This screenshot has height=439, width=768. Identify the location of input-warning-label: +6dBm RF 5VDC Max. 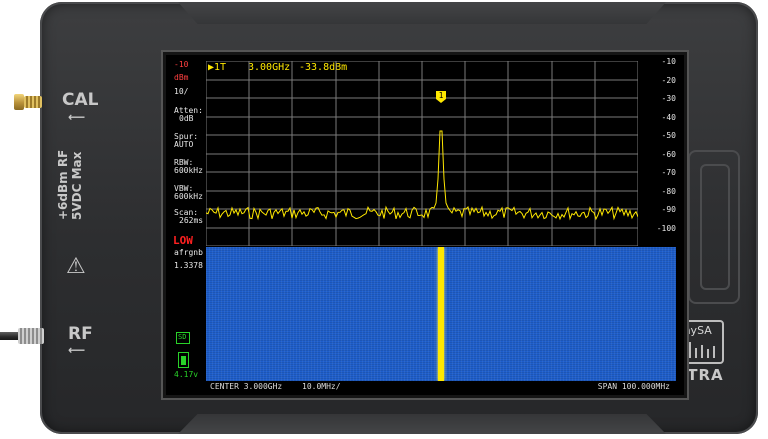
(70, 184).